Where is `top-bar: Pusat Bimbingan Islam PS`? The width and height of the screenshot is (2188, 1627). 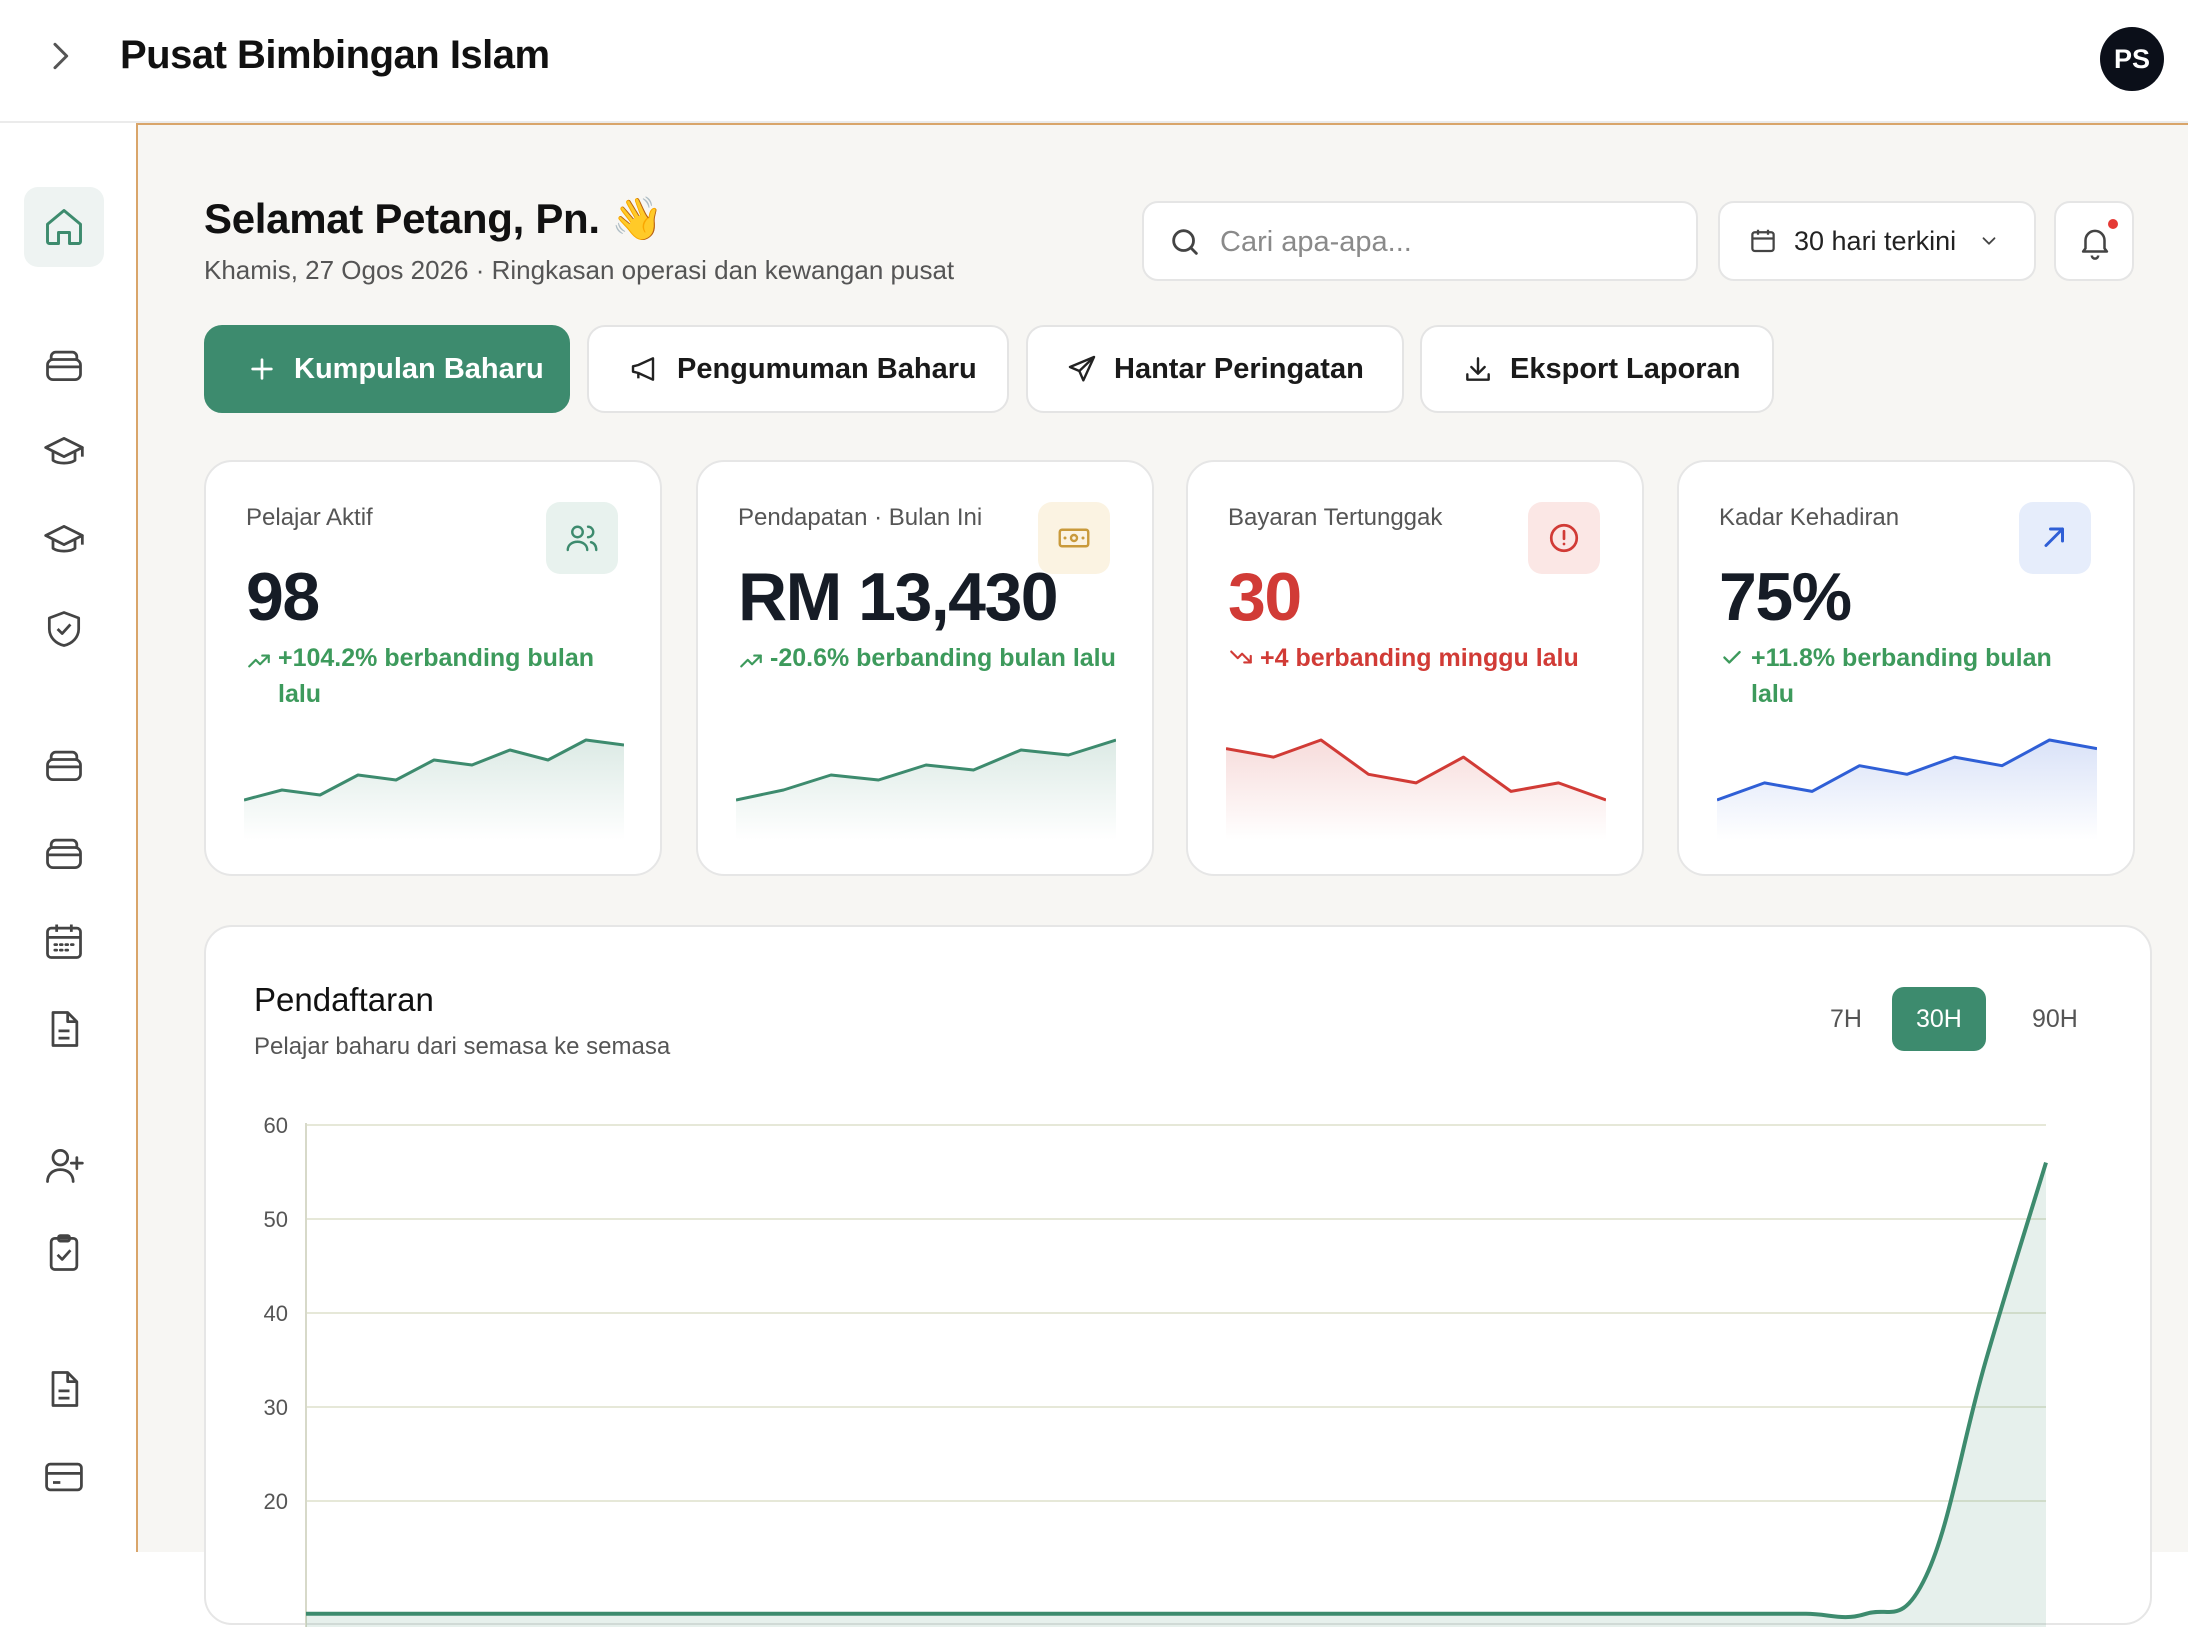 top-bar: Pusat Bimbingan Islam PS is located at coordinates (1094, 61).